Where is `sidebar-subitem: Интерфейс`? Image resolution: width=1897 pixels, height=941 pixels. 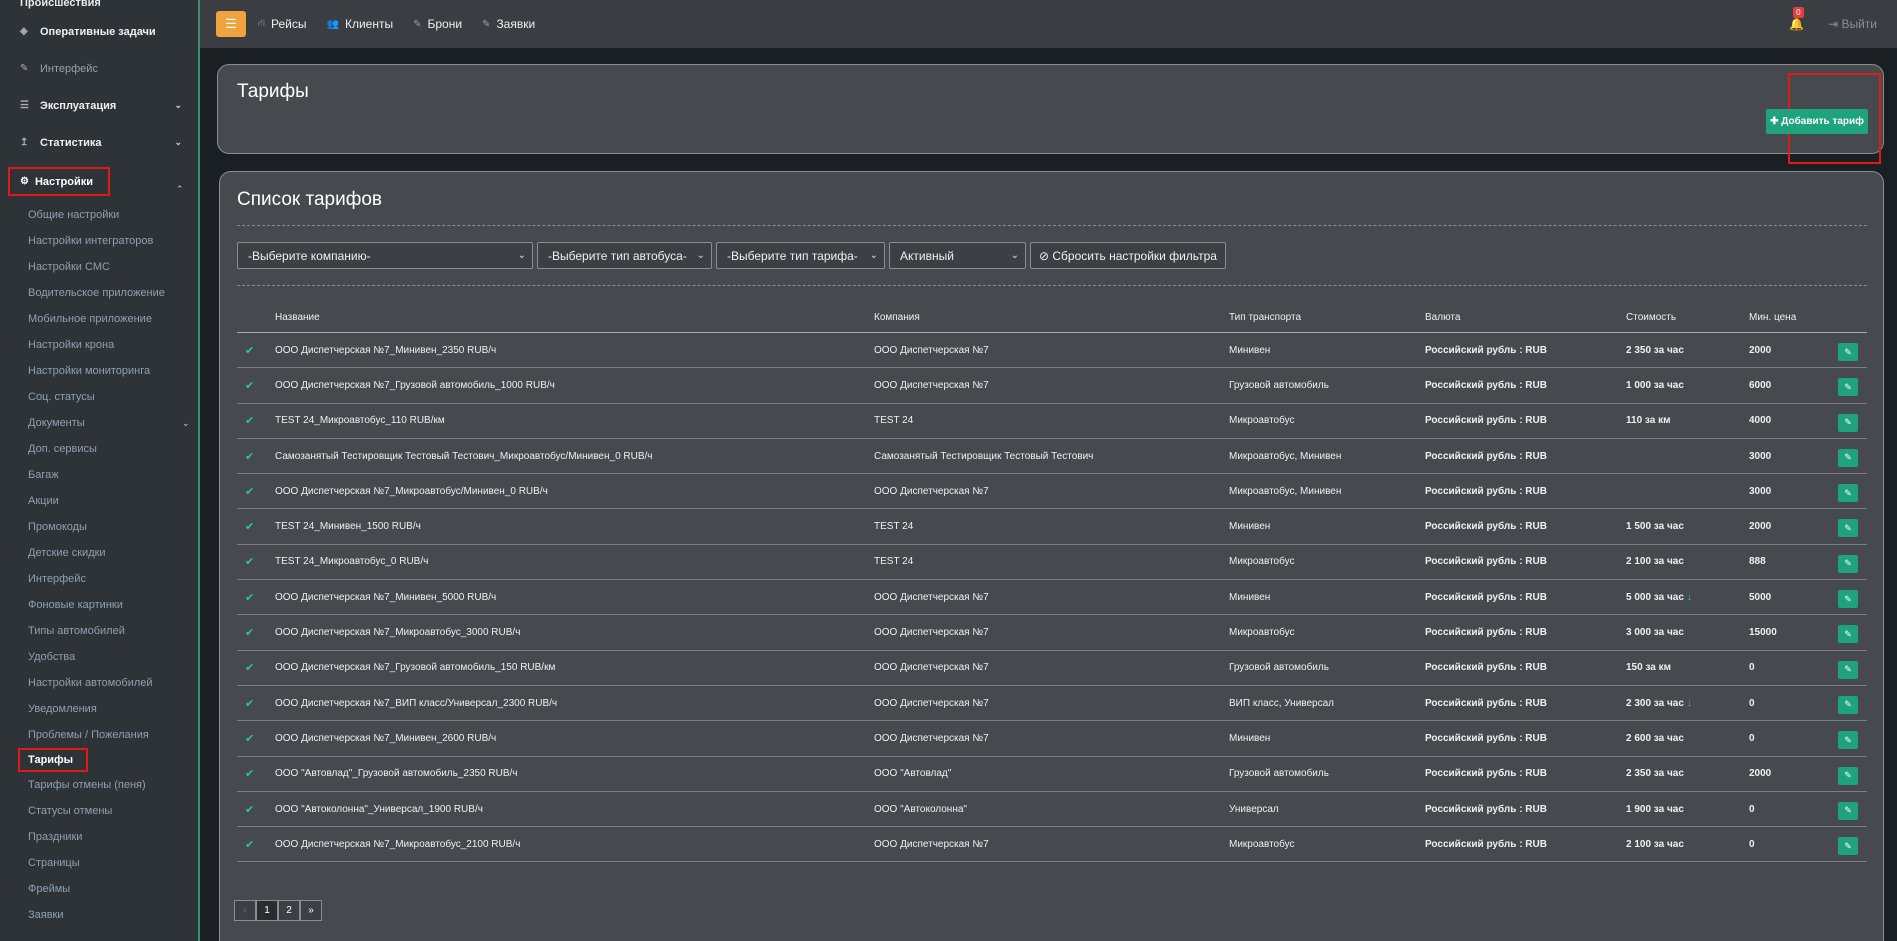
sidebar-subitem: Интерфейс is located at coordinates (99, 579).